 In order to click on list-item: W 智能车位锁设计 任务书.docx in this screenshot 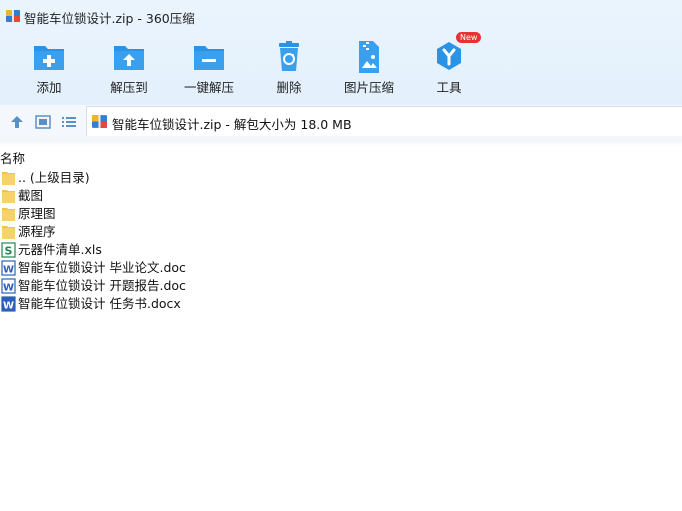, I will do `click(341, 304)`.